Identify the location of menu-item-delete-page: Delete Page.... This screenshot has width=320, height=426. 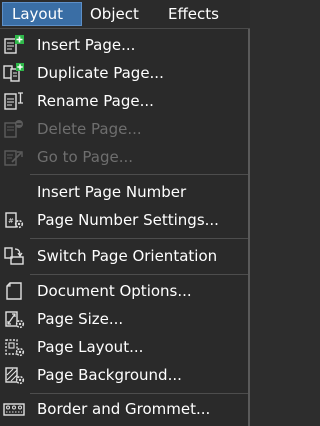
(124, 129).